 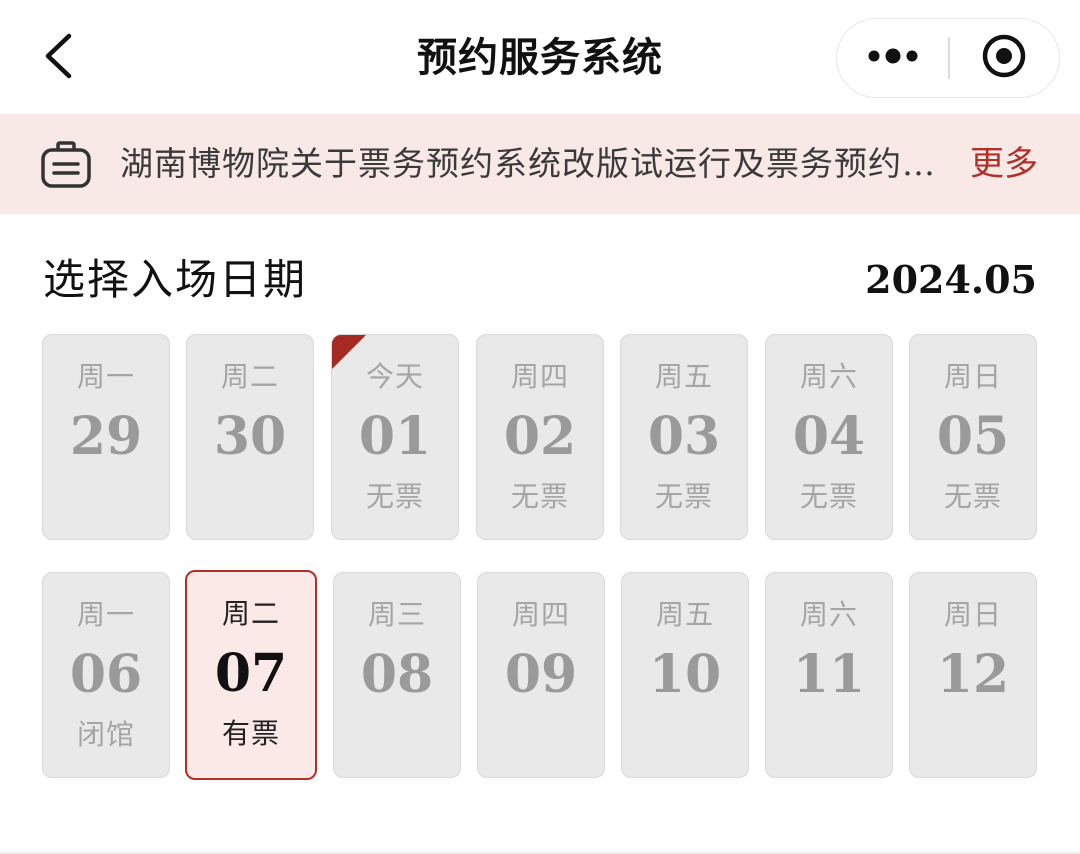 I want to click on date-card-10: 周五 10, so click(x=685, y=675).